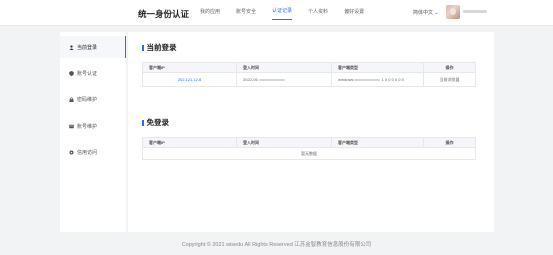 Image resolution: width=553 pixels, height=255 pixels. Describe the element at coordinates (475, 11) in the screenshot. I see `username-redacted` at that location.